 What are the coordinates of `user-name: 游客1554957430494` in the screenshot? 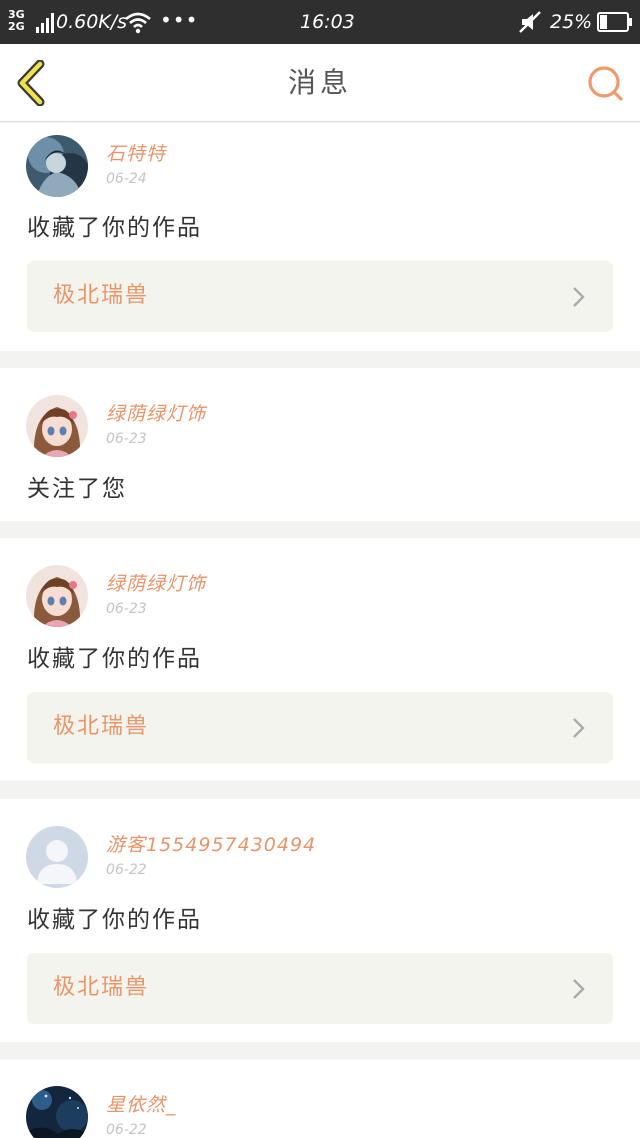 It's located at (211, 845).